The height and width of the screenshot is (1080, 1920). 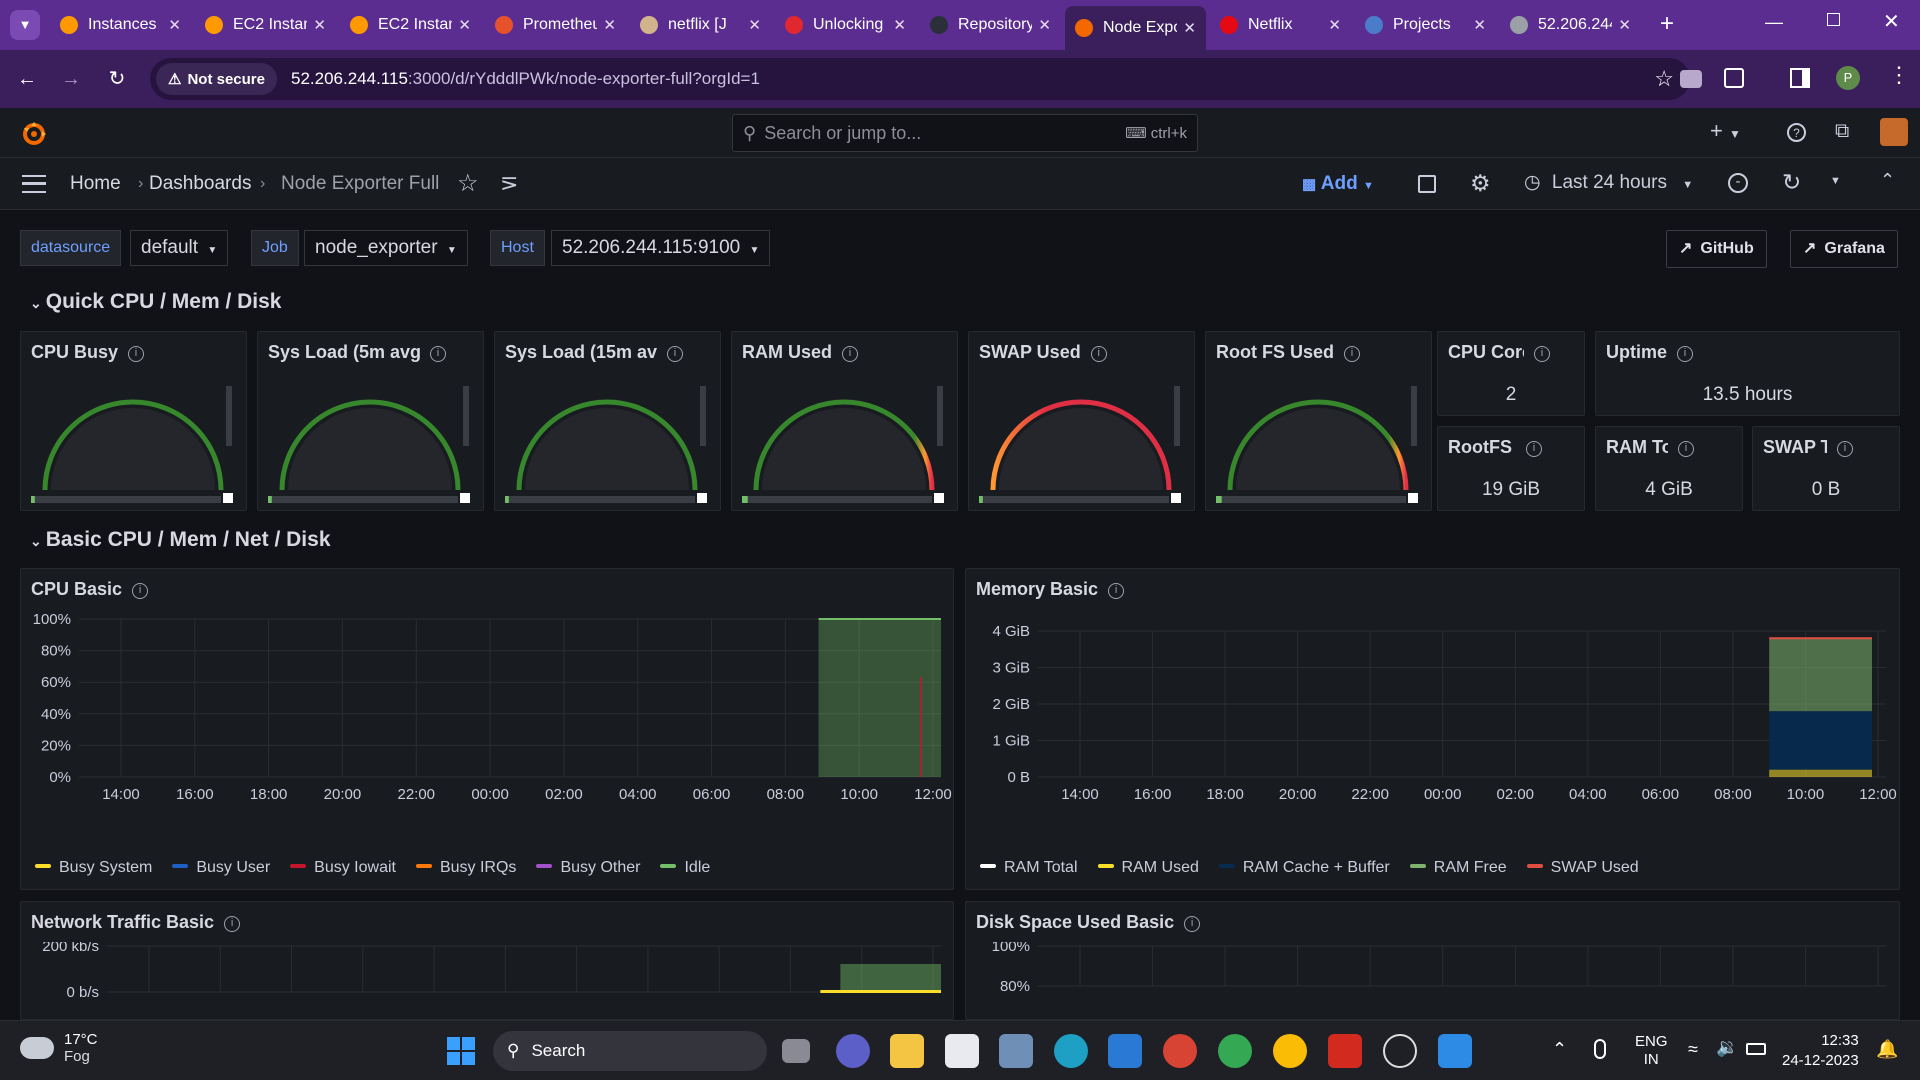 I want to click on microphone-icon, so click(x=1600, y=1049).